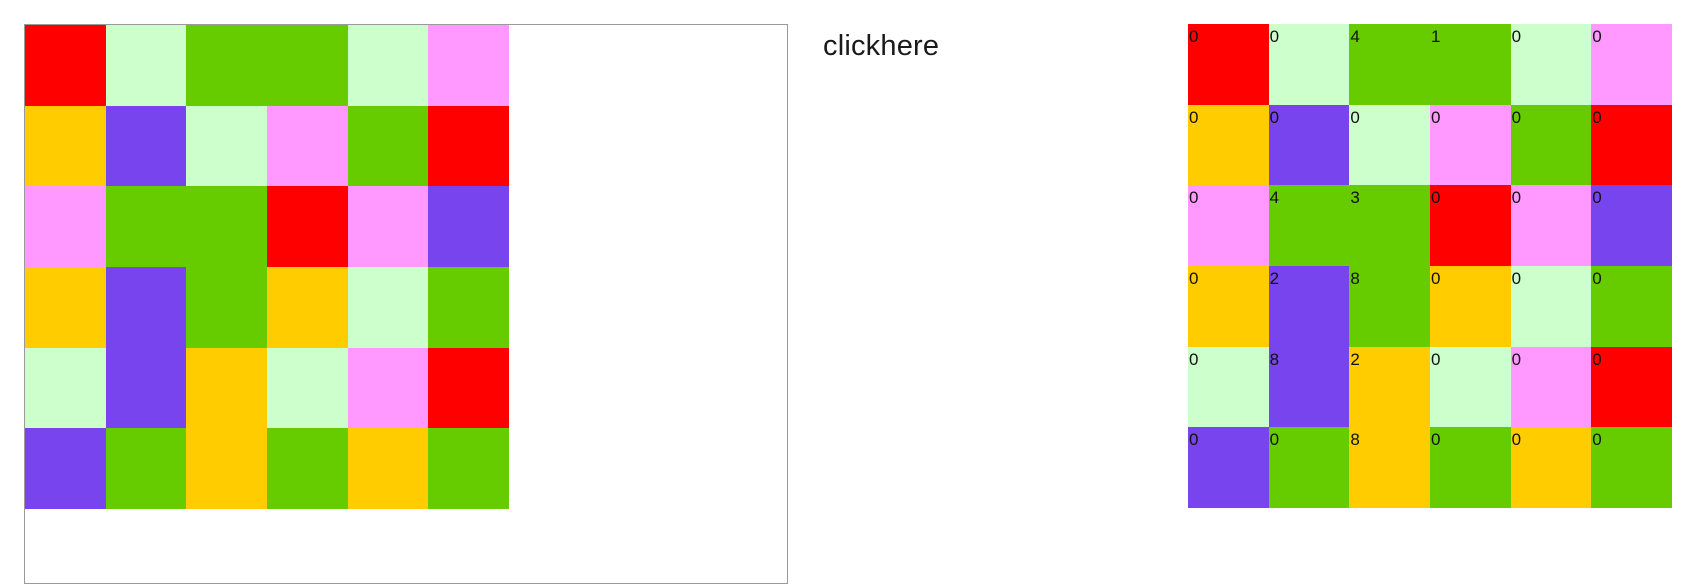 Image resolution: width=1704 pixels, height=584 pixels. I want to click on number-tile-r5-c1: 0, so click(1228, 387).